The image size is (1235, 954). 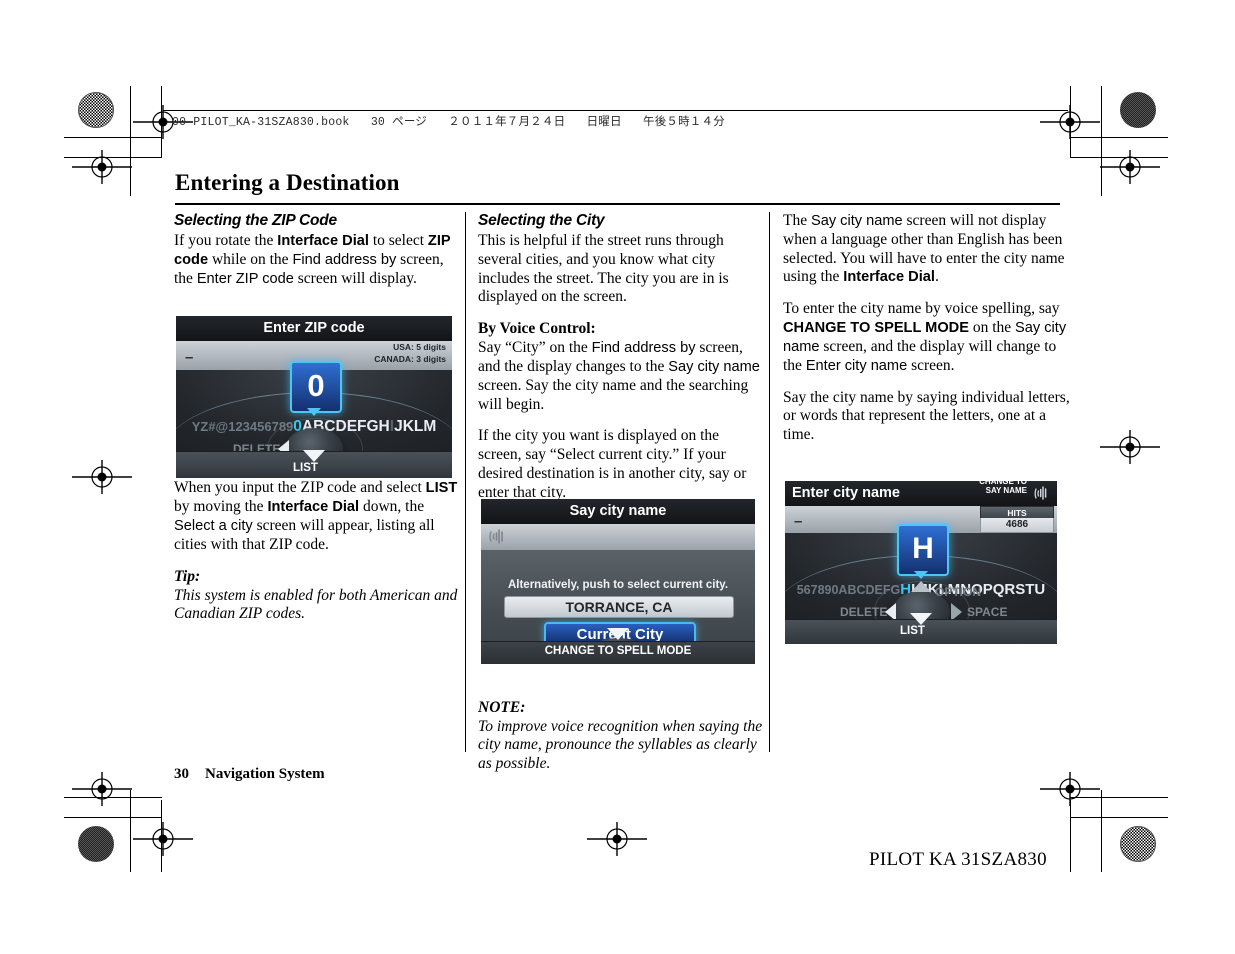 I want to click on screen-name-enter-city-name: Enter city name, so click(x=856, y=365).